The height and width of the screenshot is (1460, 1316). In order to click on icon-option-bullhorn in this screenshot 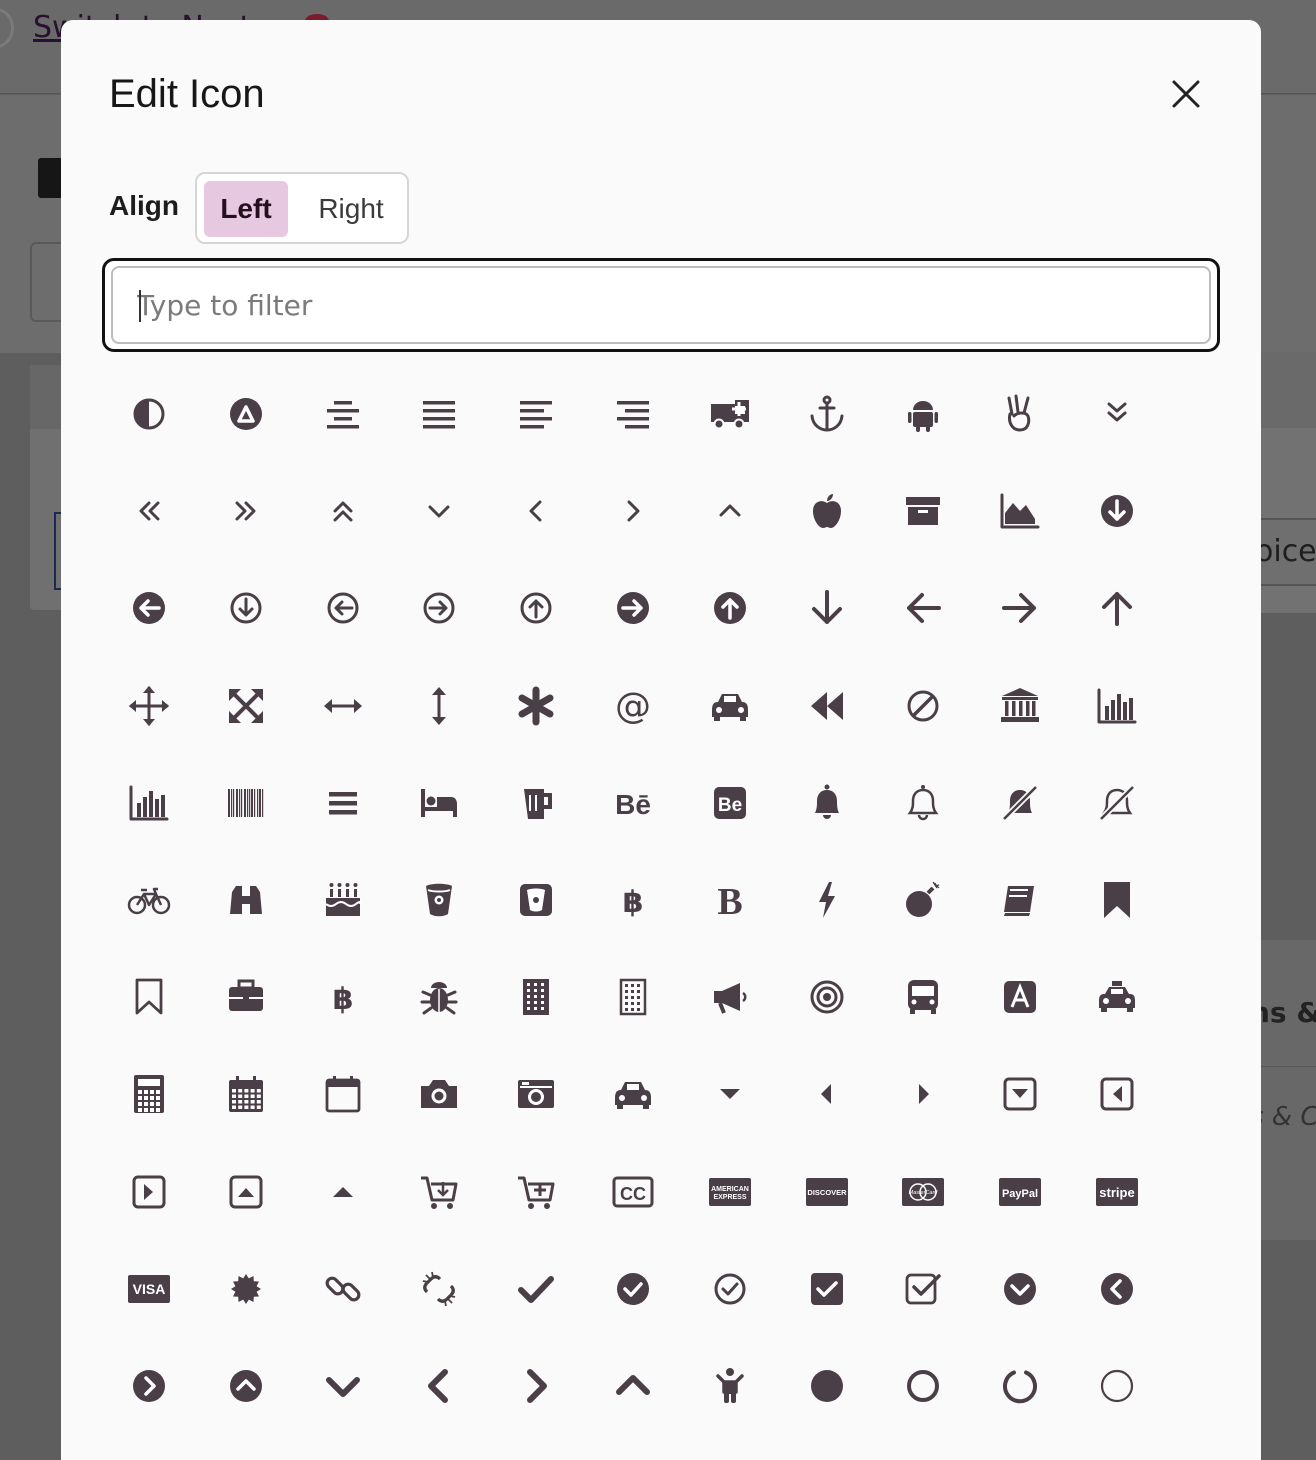, I will do `click(730, 997)`.